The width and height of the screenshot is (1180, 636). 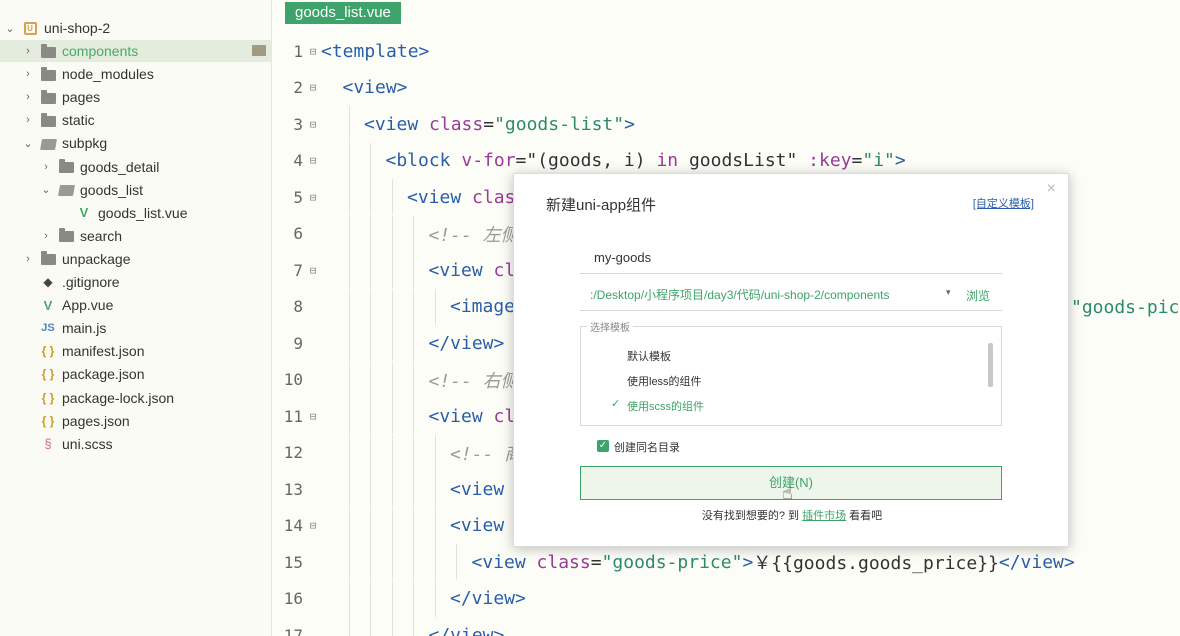 What do you see at coordinates (343, 13) in the screenshot?
I see `tab-goods-list-vue: goods_list.vue` at bounding box center [343, 13].